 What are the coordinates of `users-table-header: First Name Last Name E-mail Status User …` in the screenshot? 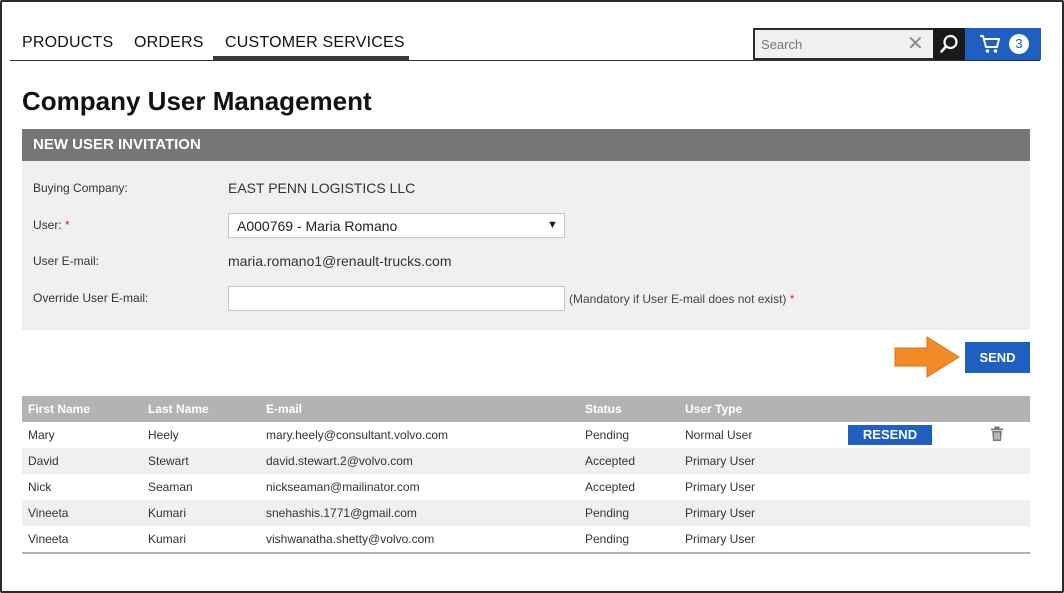 It's located at (526, 409).